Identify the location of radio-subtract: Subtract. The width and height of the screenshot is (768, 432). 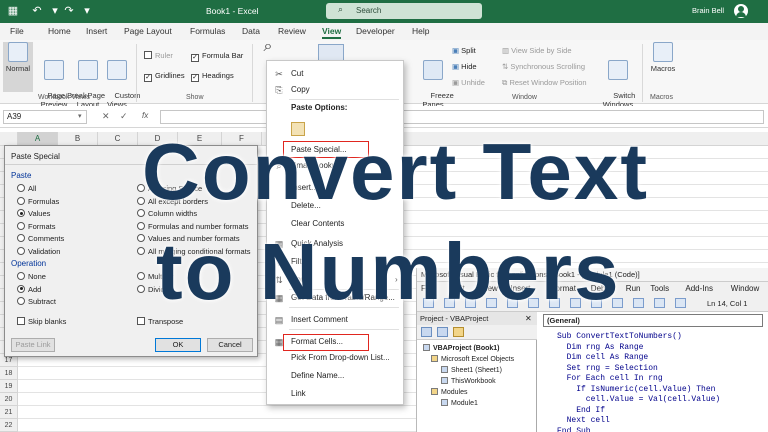
(36, 301).